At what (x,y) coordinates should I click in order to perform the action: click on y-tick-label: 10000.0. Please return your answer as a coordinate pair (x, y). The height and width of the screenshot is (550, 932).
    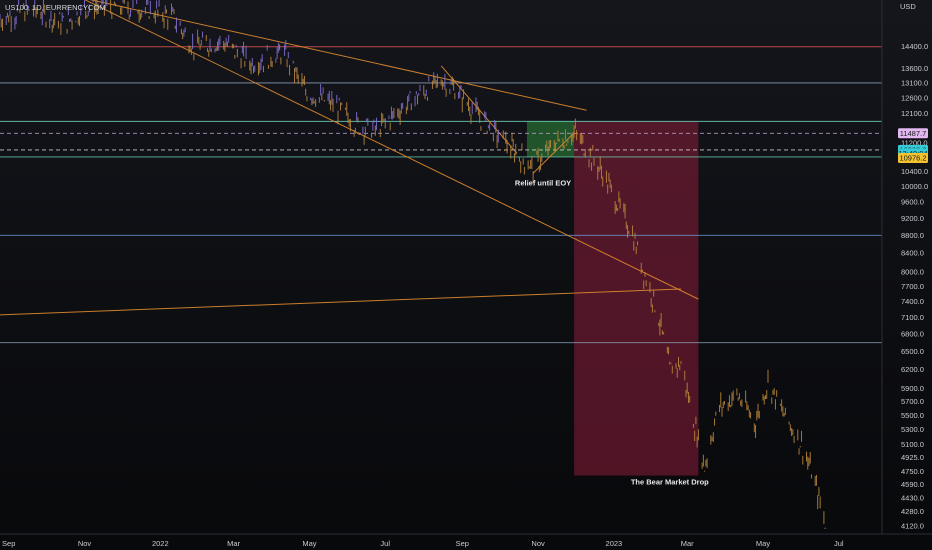
    Looking at the image, I should click on (914, 186).